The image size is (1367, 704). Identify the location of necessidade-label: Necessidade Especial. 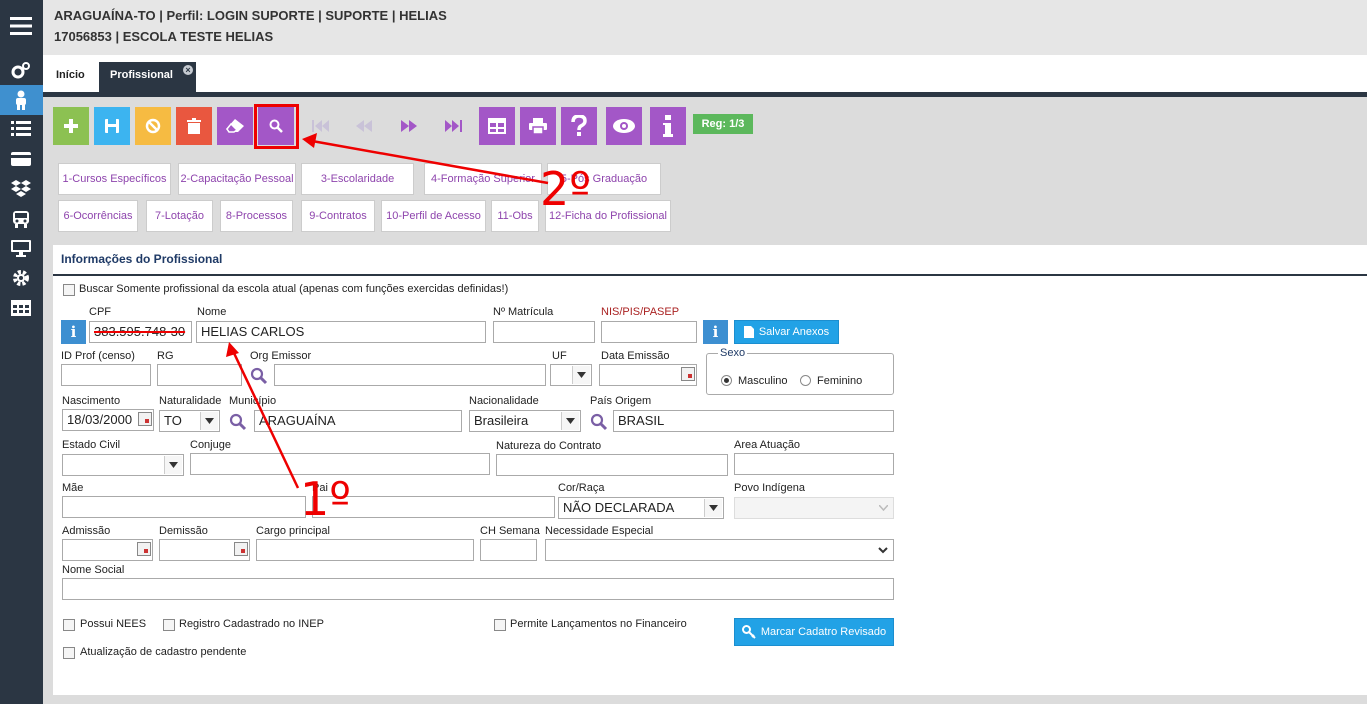
(599, 531).